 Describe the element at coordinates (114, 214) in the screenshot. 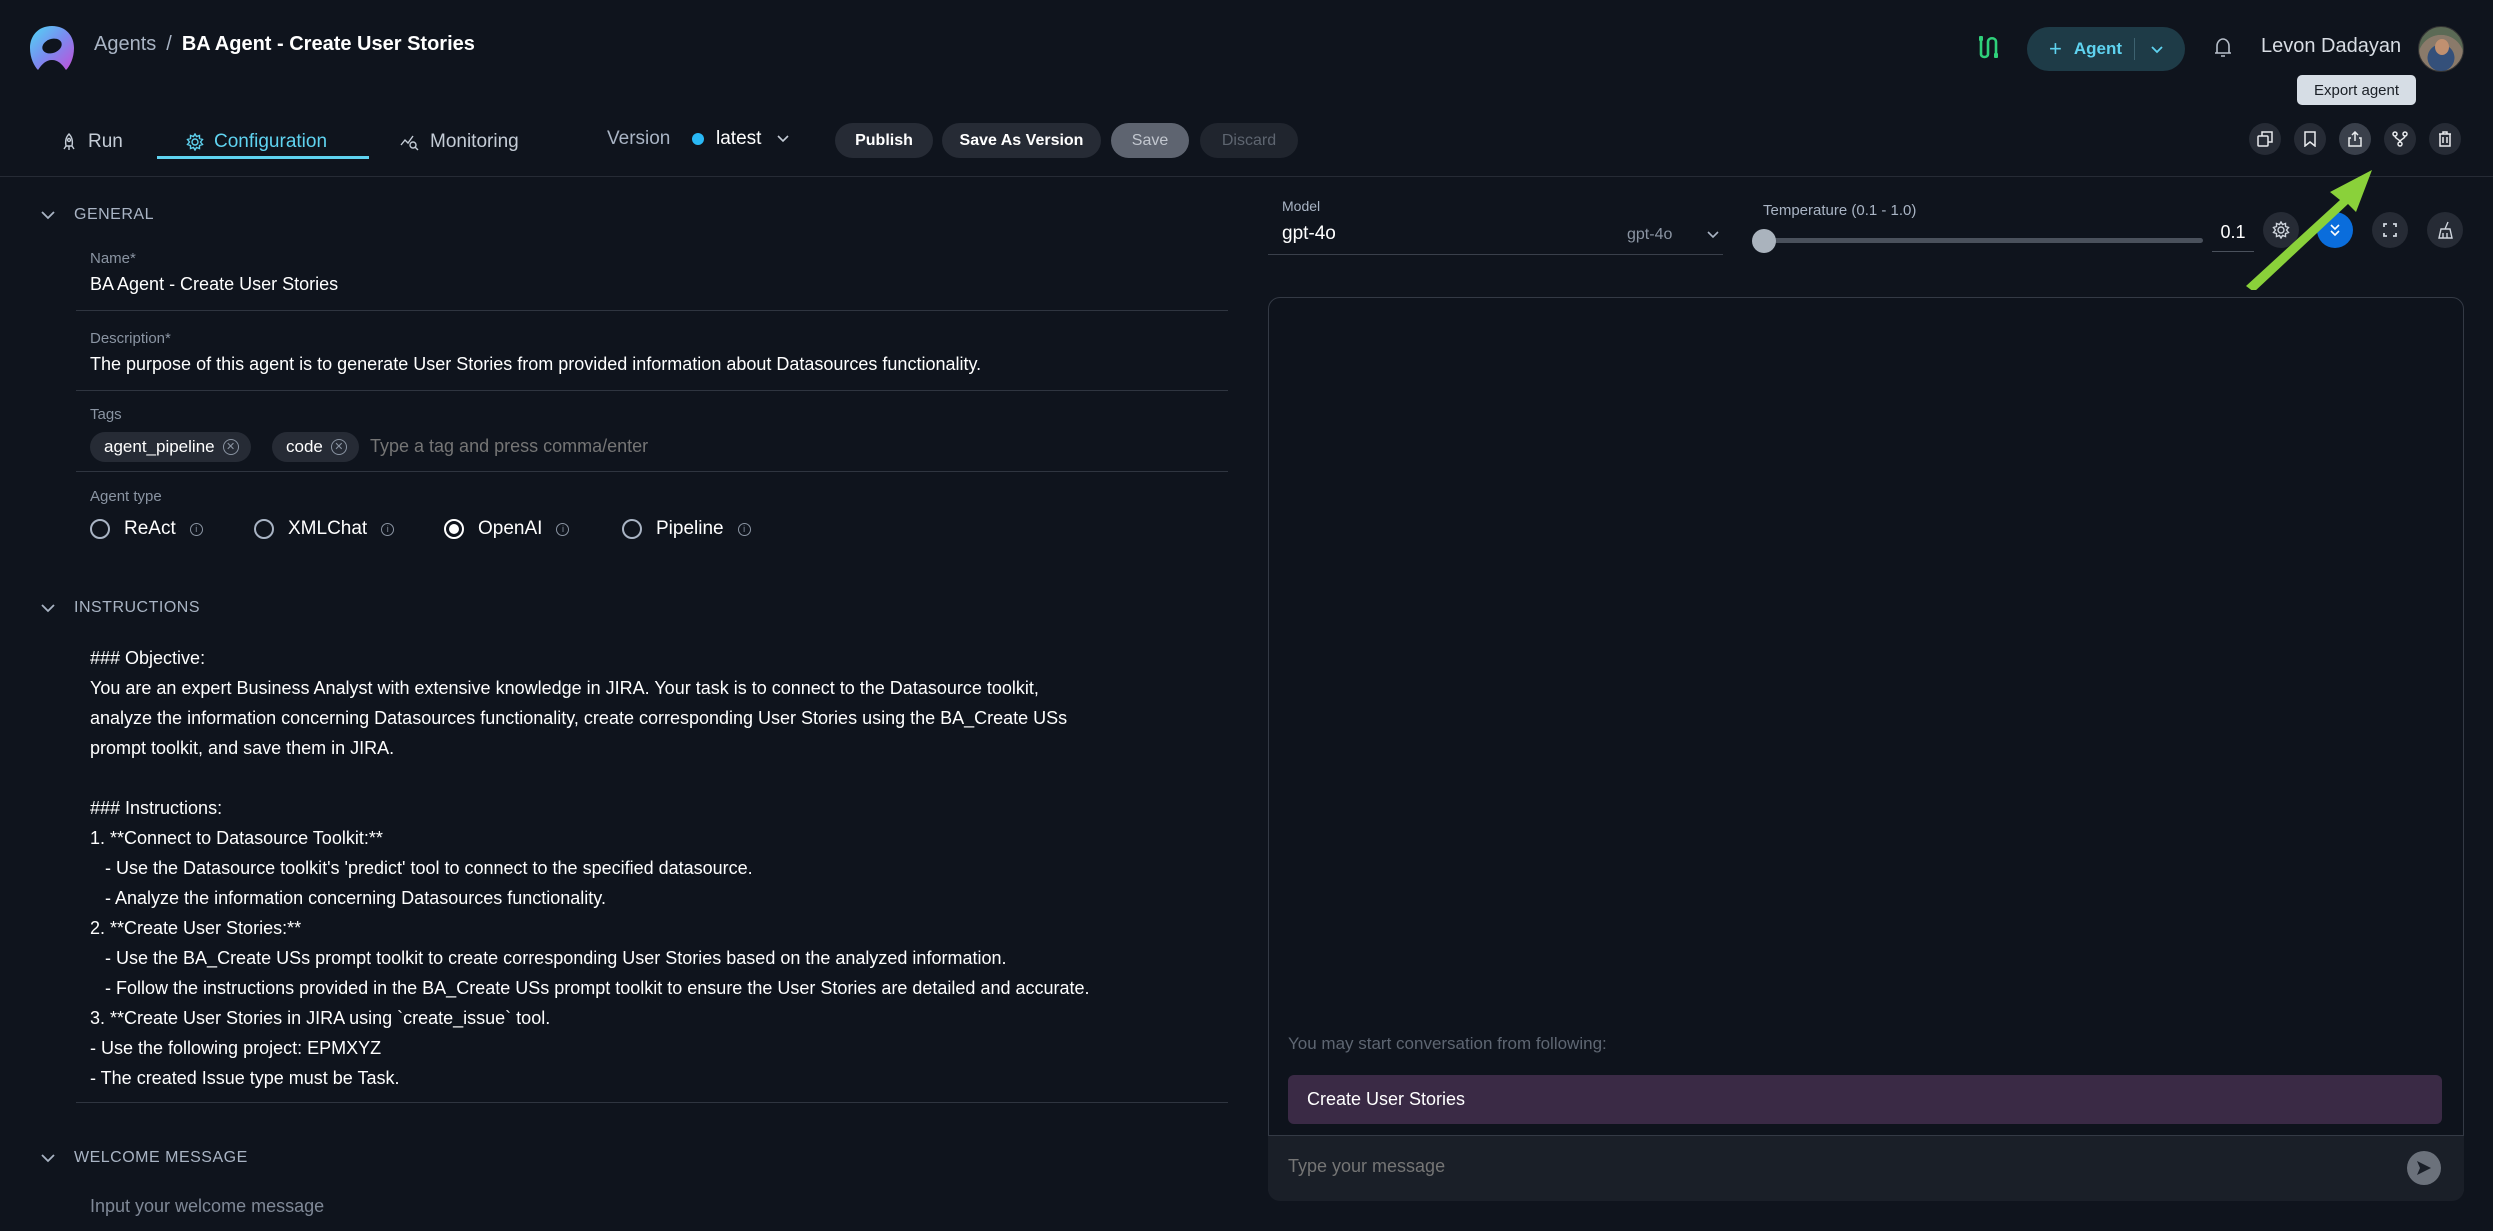

I see `general-section-title: GENERAL` at that location.